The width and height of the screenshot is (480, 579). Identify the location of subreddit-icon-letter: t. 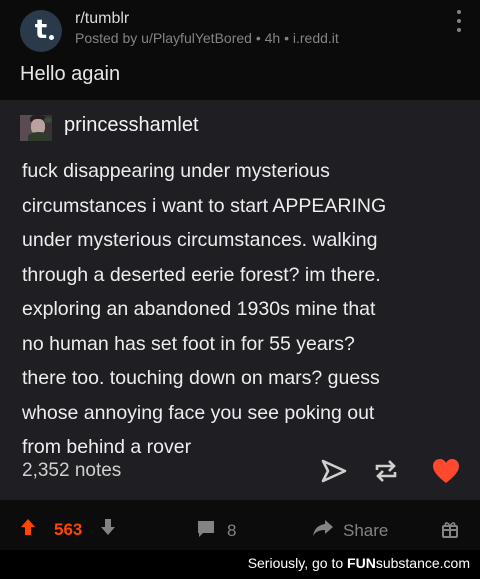
(41, 29).